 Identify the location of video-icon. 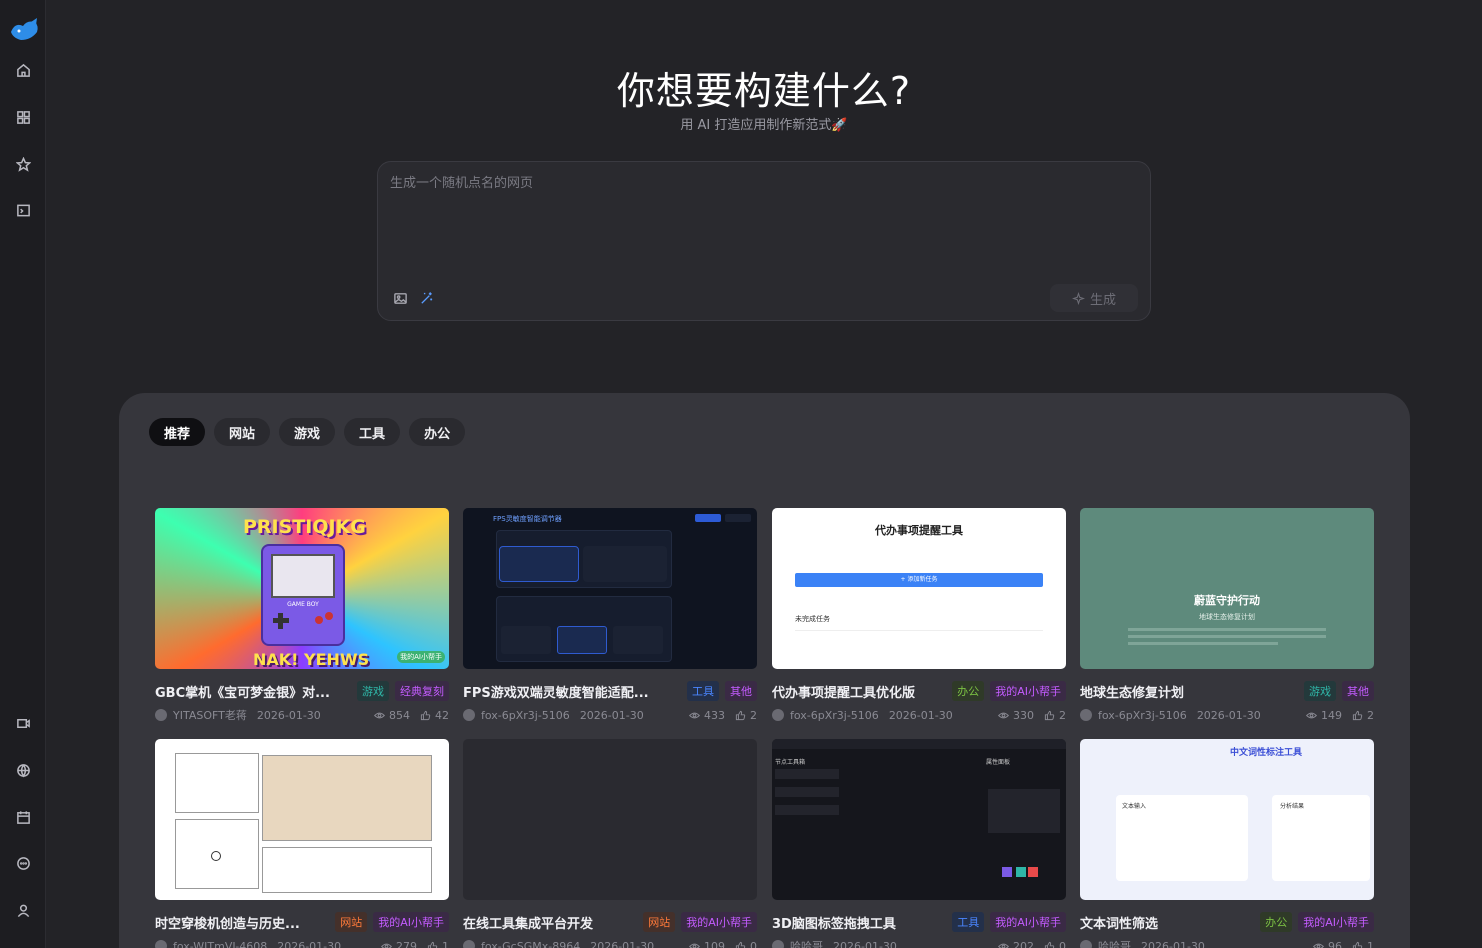
(23, 723).